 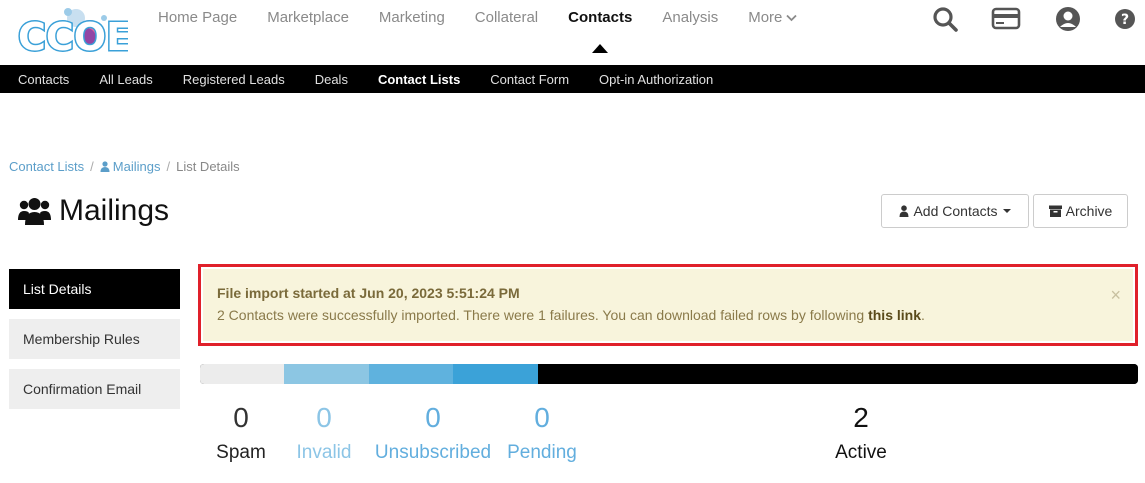 I want to click on nav-label: Marketplace, so click(x=308, y=17).